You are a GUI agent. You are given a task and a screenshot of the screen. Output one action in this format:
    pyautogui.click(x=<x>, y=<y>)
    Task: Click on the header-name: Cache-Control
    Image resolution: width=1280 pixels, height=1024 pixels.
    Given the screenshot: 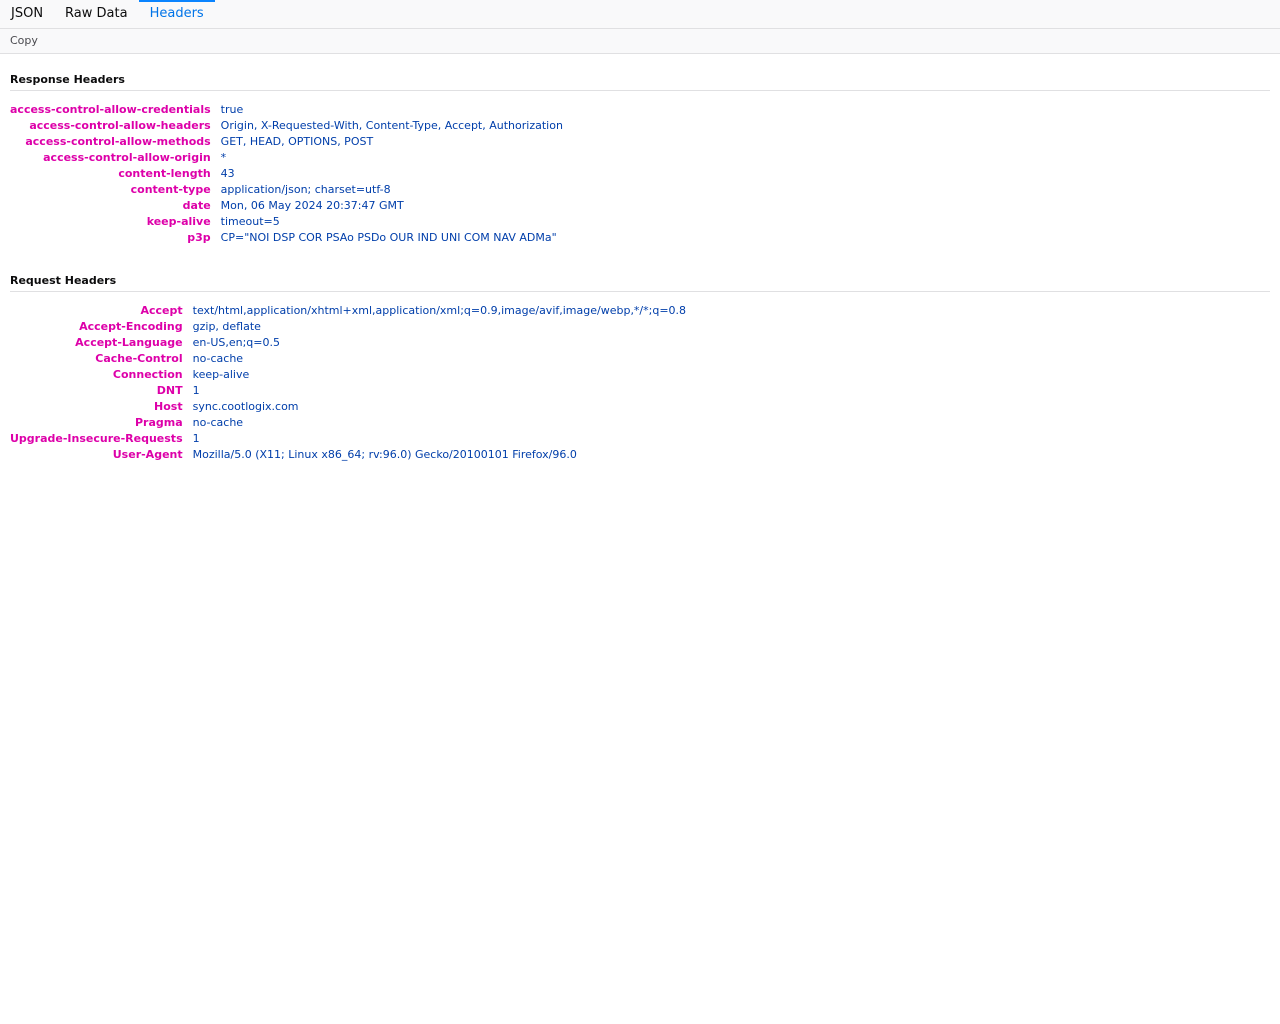 What is the action you would take?
    pyautogui.click(x=139, y=358)
    